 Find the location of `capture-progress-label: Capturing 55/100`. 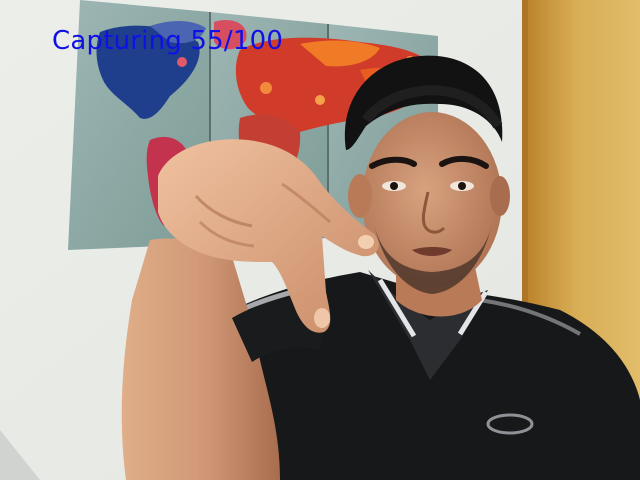

capture-progress-label: Capturing 55/100 is located at coordinates (168, 41).